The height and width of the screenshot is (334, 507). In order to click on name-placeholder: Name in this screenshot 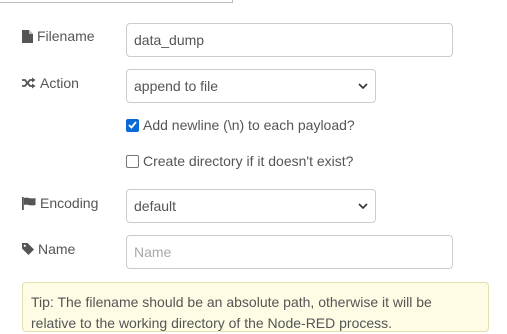, I will do `click(153, 252)`.